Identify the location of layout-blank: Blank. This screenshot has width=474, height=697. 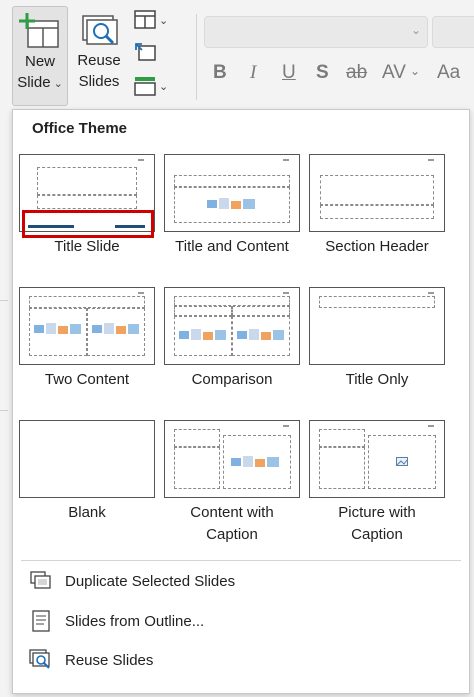
(87, 472).